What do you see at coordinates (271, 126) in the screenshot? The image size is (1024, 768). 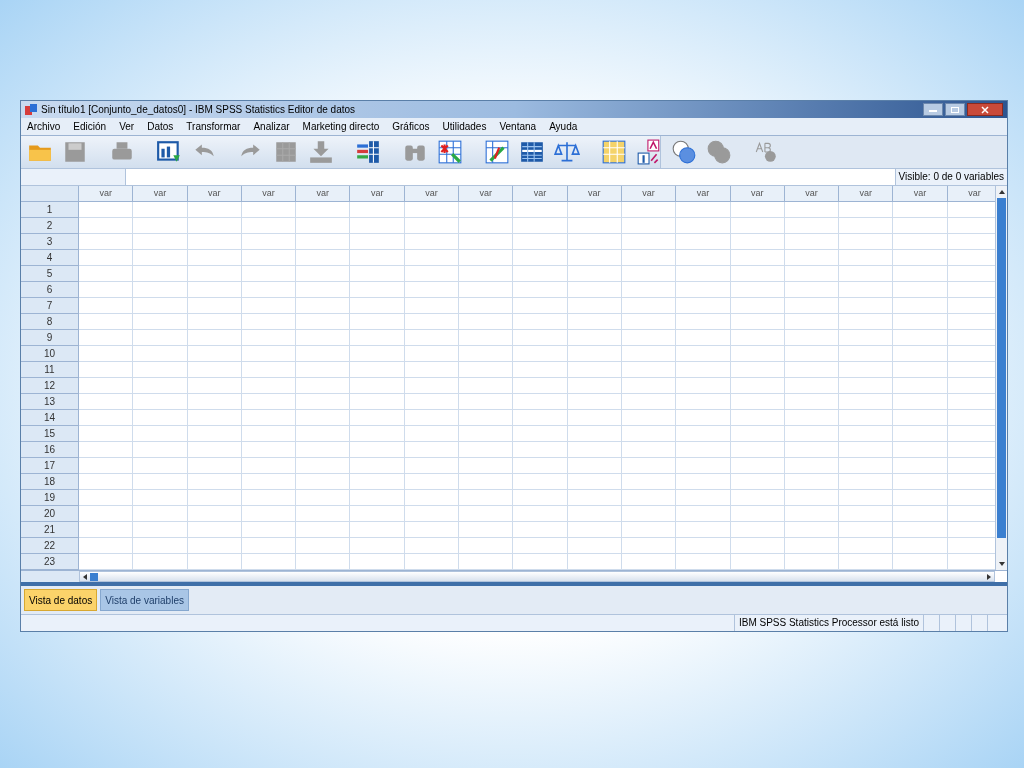 I see `menu-item: Analizar` at bounding box center [271, 126].